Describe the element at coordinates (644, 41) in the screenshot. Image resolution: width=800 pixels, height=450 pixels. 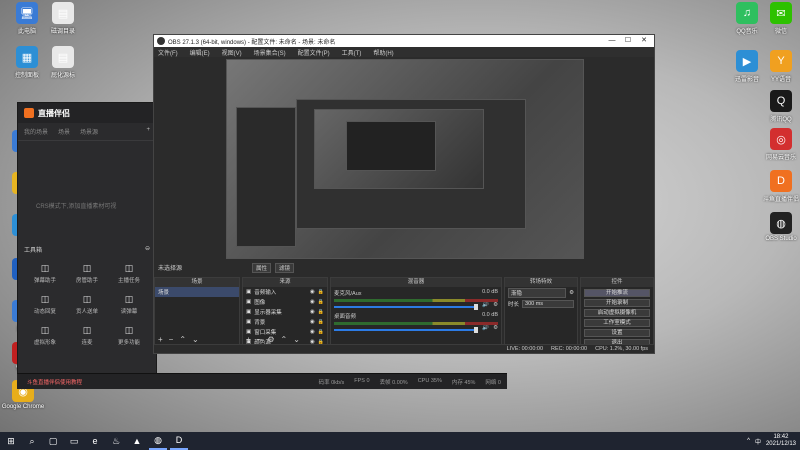
I see `close-button: ✕` at that location.